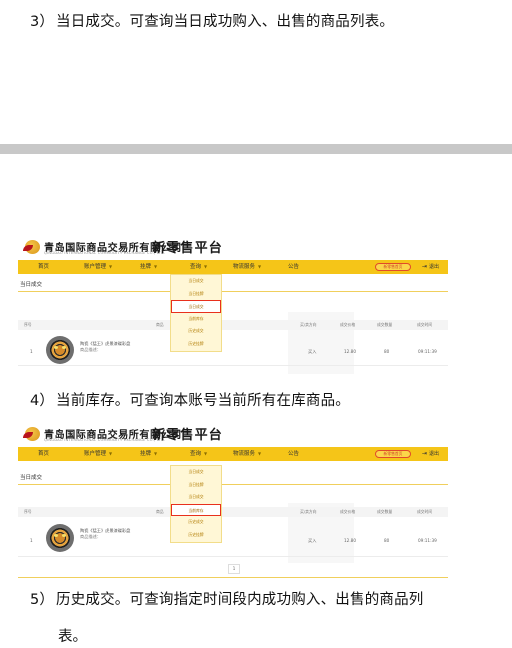 The height and width of the screenshot is (648, 512). What do you see at coordinates (196, 497) in the screenshot?
I see `menu-item-today-trades-2: 当日成交` at bounding box center [196, 497].